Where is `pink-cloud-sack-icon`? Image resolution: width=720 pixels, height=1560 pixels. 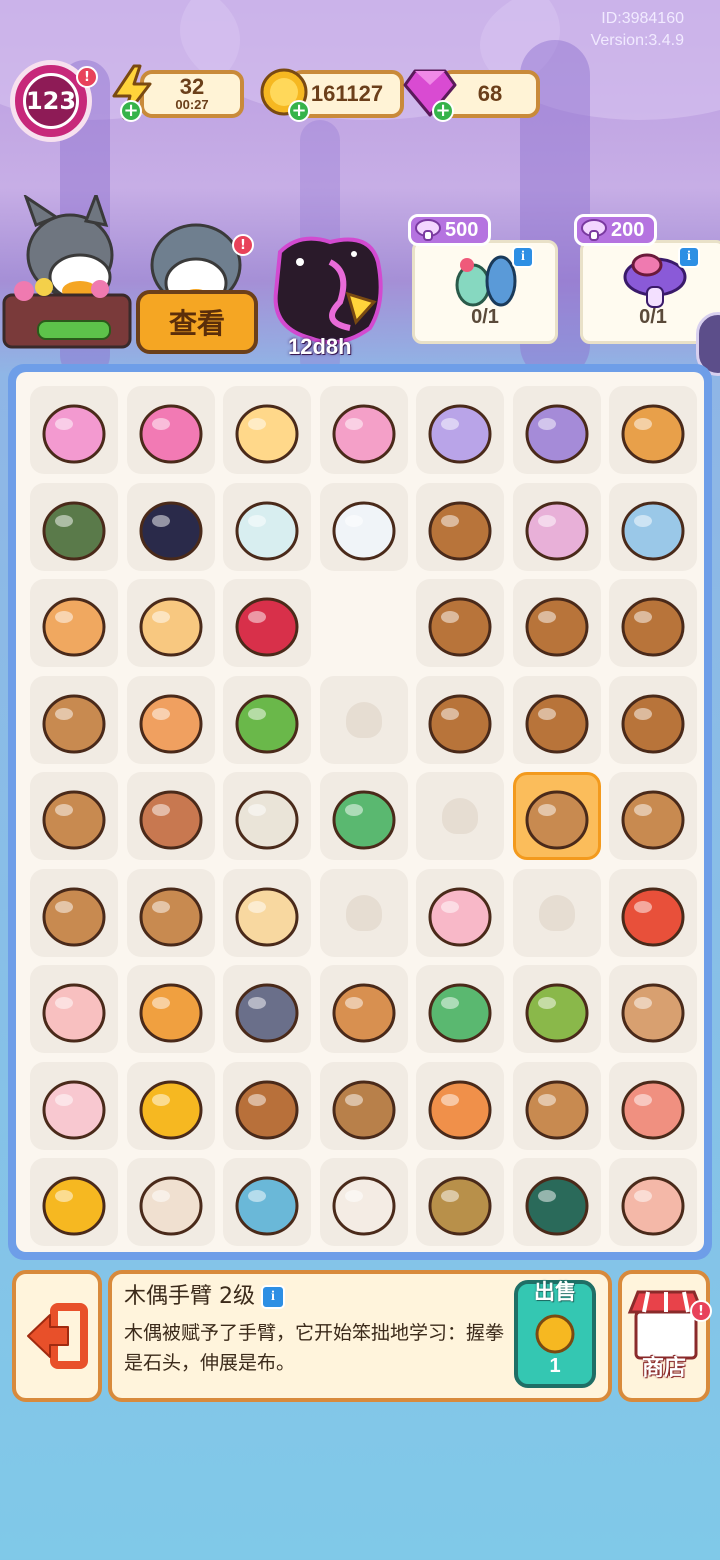 pink-cloud-sack-icon is located at coordinates (74, 434).